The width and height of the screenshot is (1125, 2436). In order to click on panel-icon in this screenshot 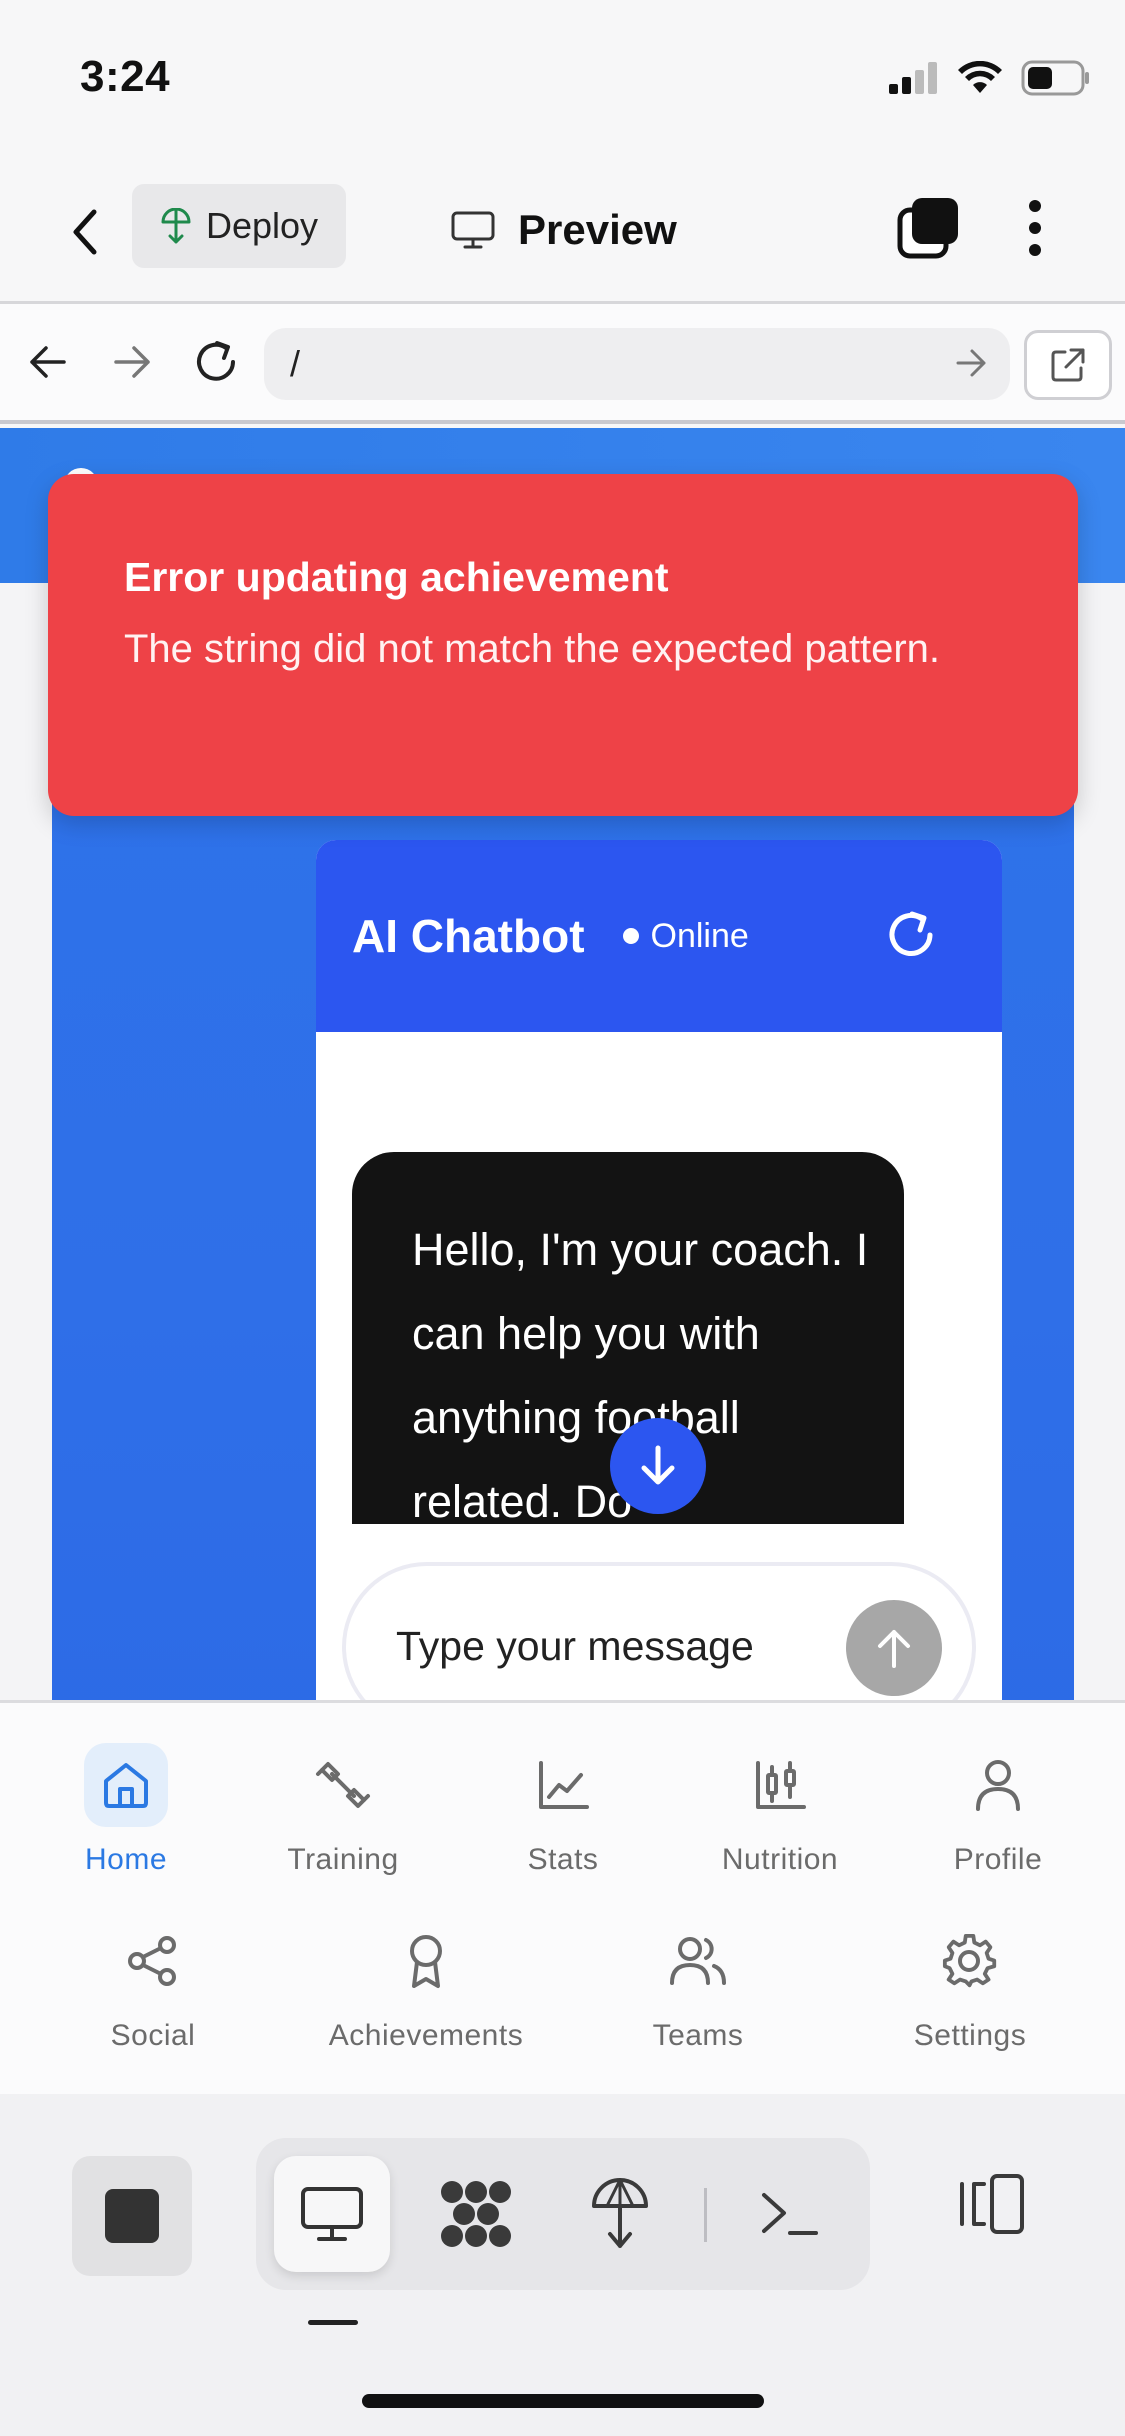, I will do `click(992, 2204)`.